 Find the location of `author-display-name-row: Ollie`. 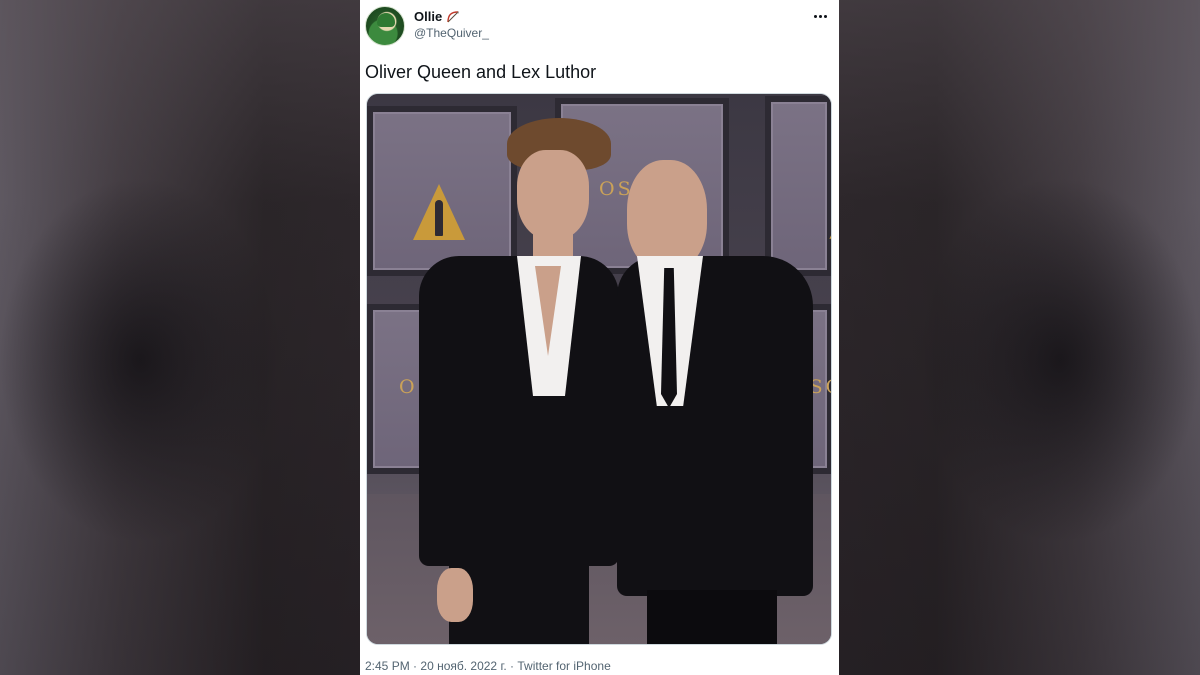

author-display-name-row: Ollie is located at coordinates (437, 16).